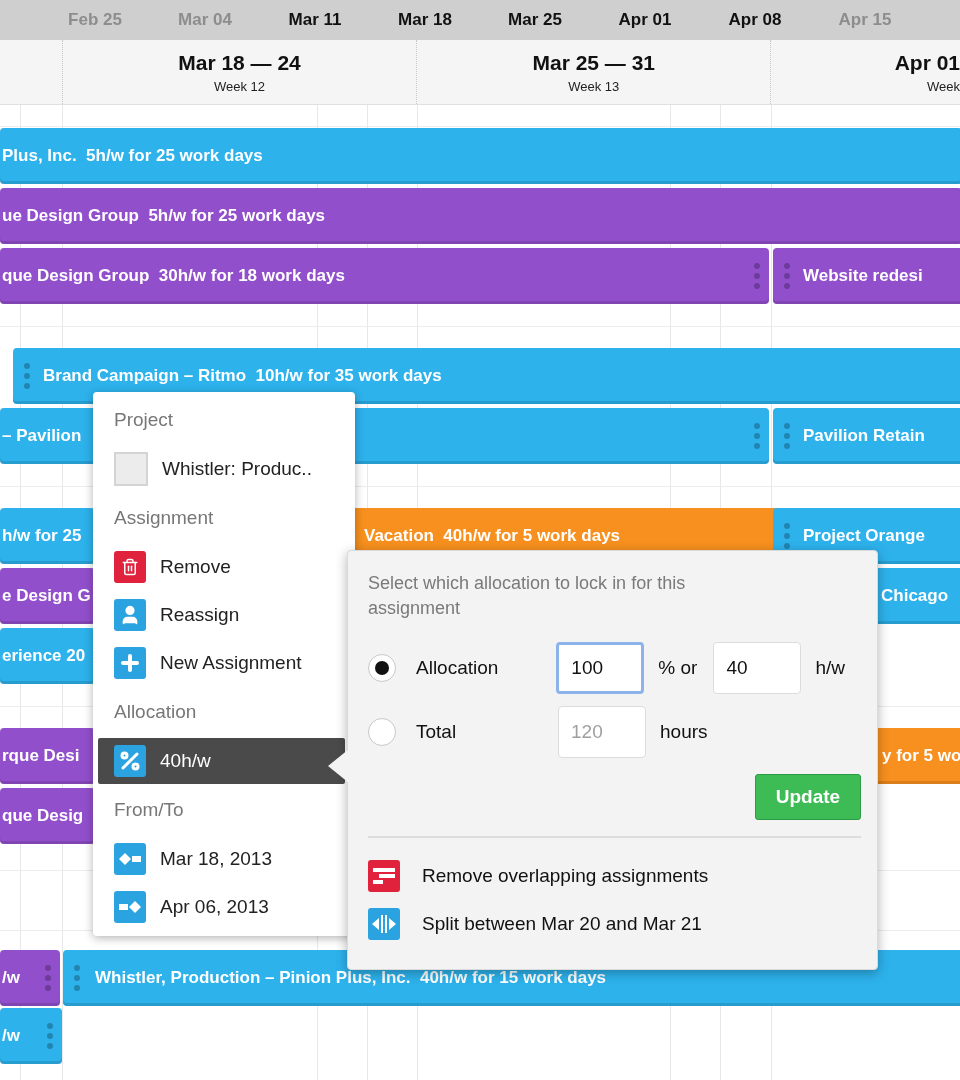 The height and width of the screenshot is (1080, 960). What do you see at coordinates (30, 978) in the screenshot?
I see `assignment-bar: /w` at bounding box center [30, 978].